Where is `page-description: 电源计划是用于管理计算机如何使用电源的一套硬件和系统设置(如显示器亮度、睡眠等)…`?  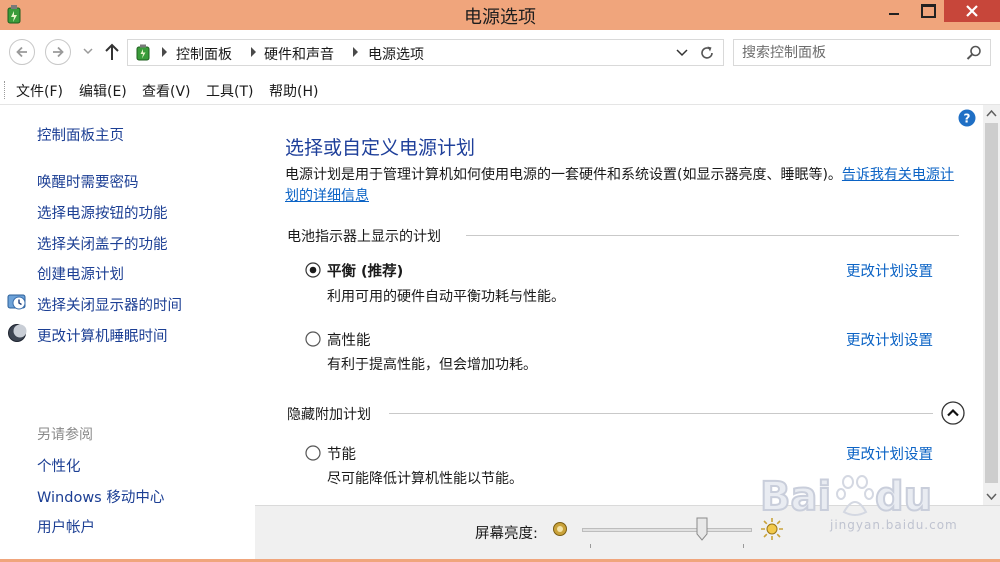 page-description: 电源计划是用于管理计算机如何使用电源的一套硬件和系统设置(如显示器亮度、睡眠等)… is located at coordinates (625, 186).